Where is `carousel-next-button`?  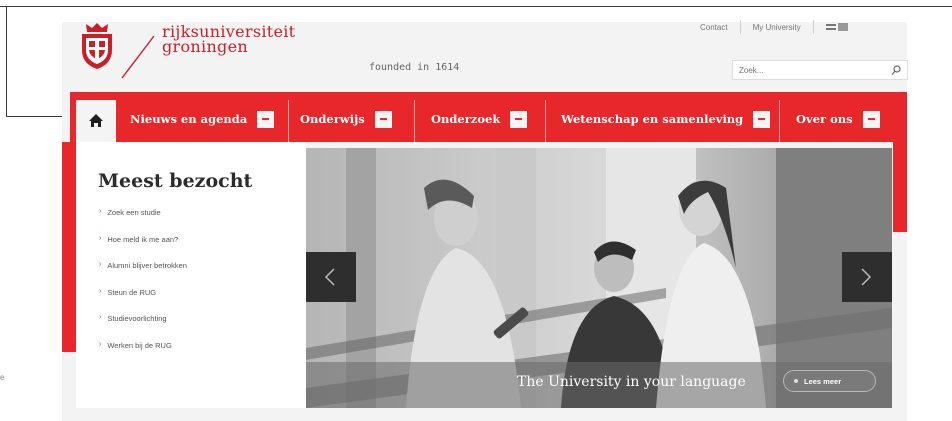 carousel-next-button is located at coordinates (867, 277).